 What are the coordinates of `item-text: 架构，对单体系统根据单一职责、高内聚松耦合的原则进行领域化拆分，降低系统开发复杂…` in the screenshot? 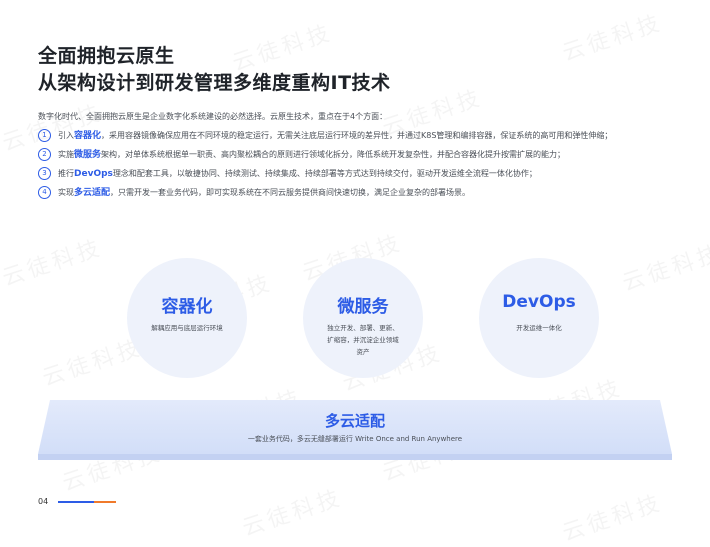 It's located at (333, 154).